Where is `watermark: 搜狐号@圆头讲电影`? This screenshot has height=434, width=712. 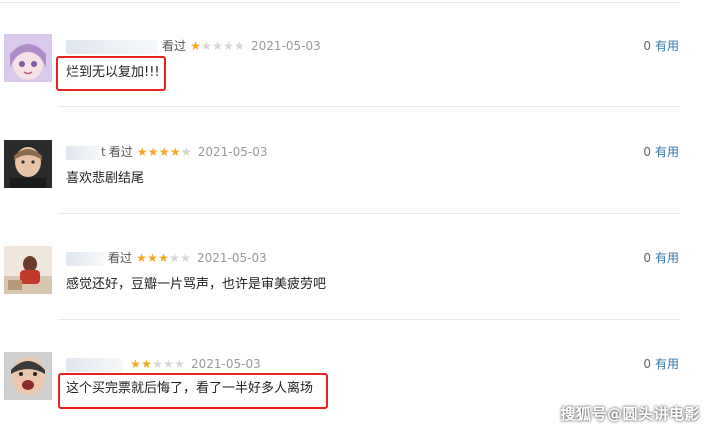 watermark: 搜狐号@圆头讲电影 is located at coordinates (630, 414).